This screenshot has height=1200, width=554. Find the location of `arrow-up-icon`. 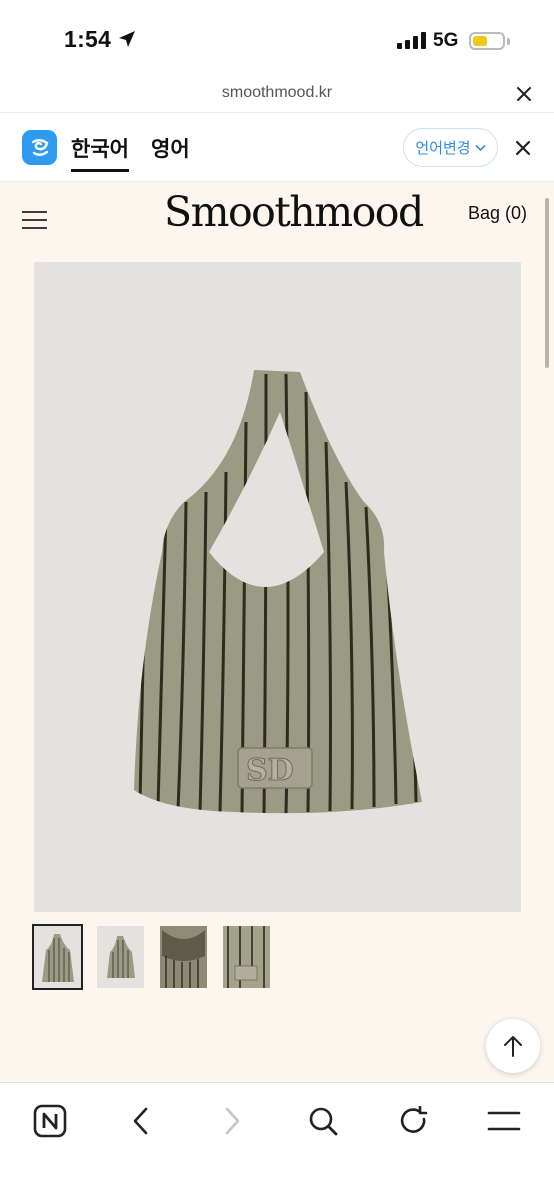

arrow-up-icon is located at coordinates (513, 1046).